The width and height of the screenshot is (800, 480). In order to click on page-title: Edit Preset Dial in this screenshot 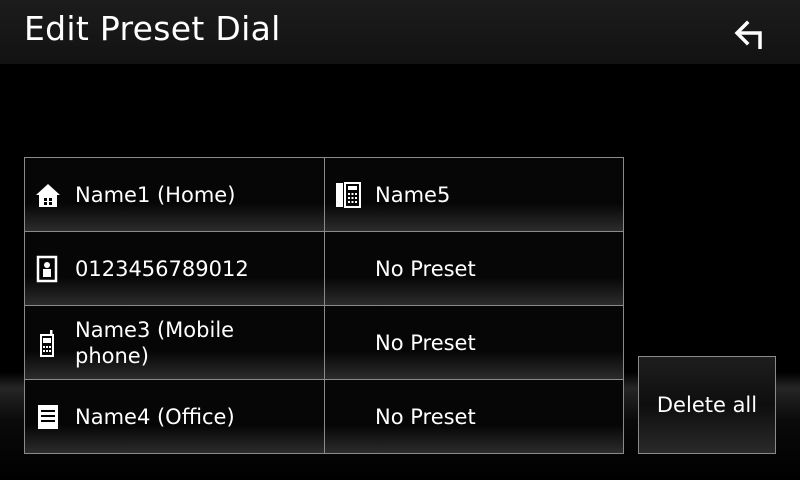, I will do `click(152, 28)`.